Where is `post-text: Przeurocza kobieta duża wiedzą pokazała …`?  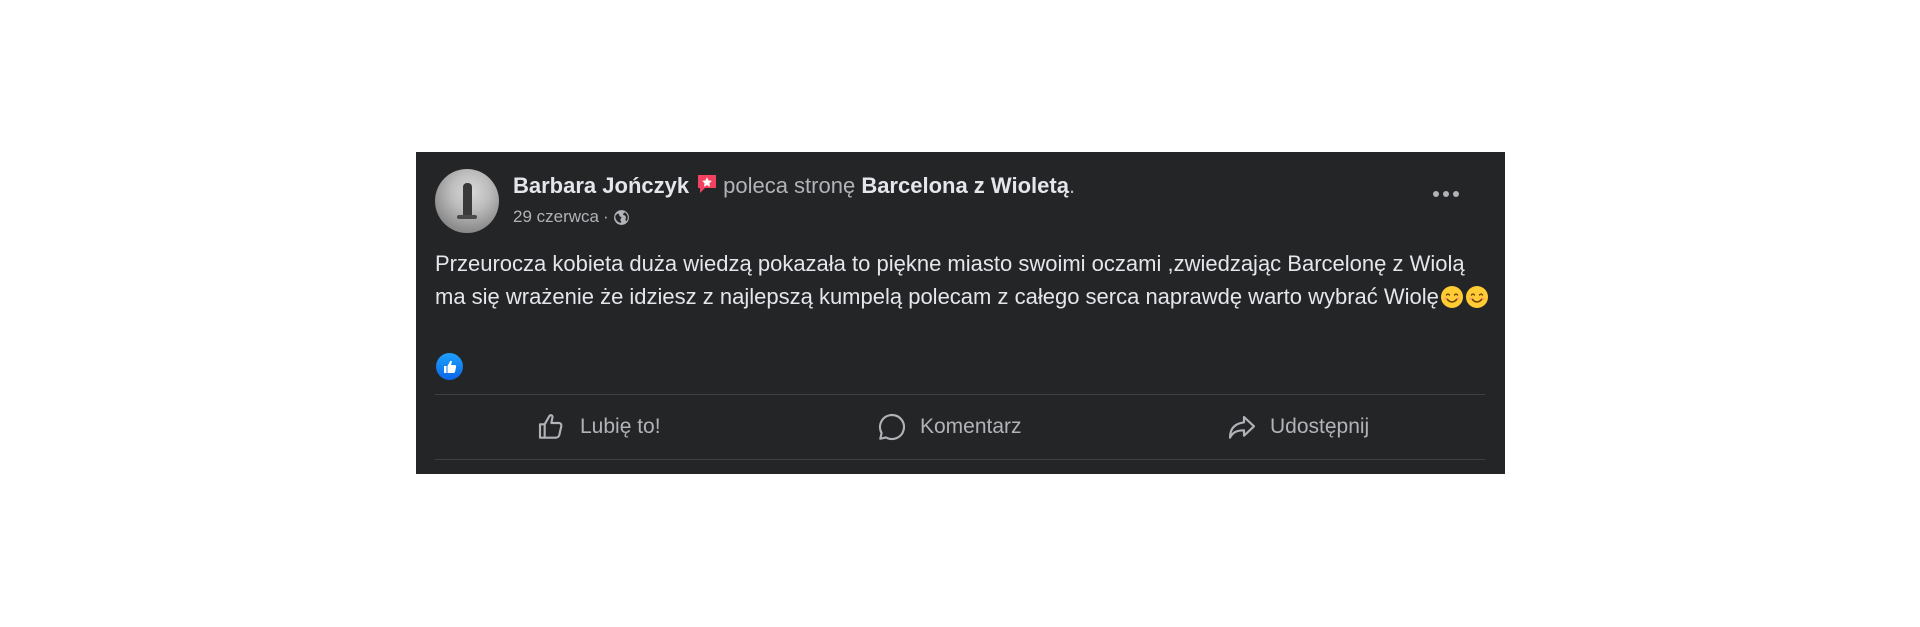 post-text: Przeurocza kobieta duża wiedzą pokazała … is located at coordinates (950, 280).